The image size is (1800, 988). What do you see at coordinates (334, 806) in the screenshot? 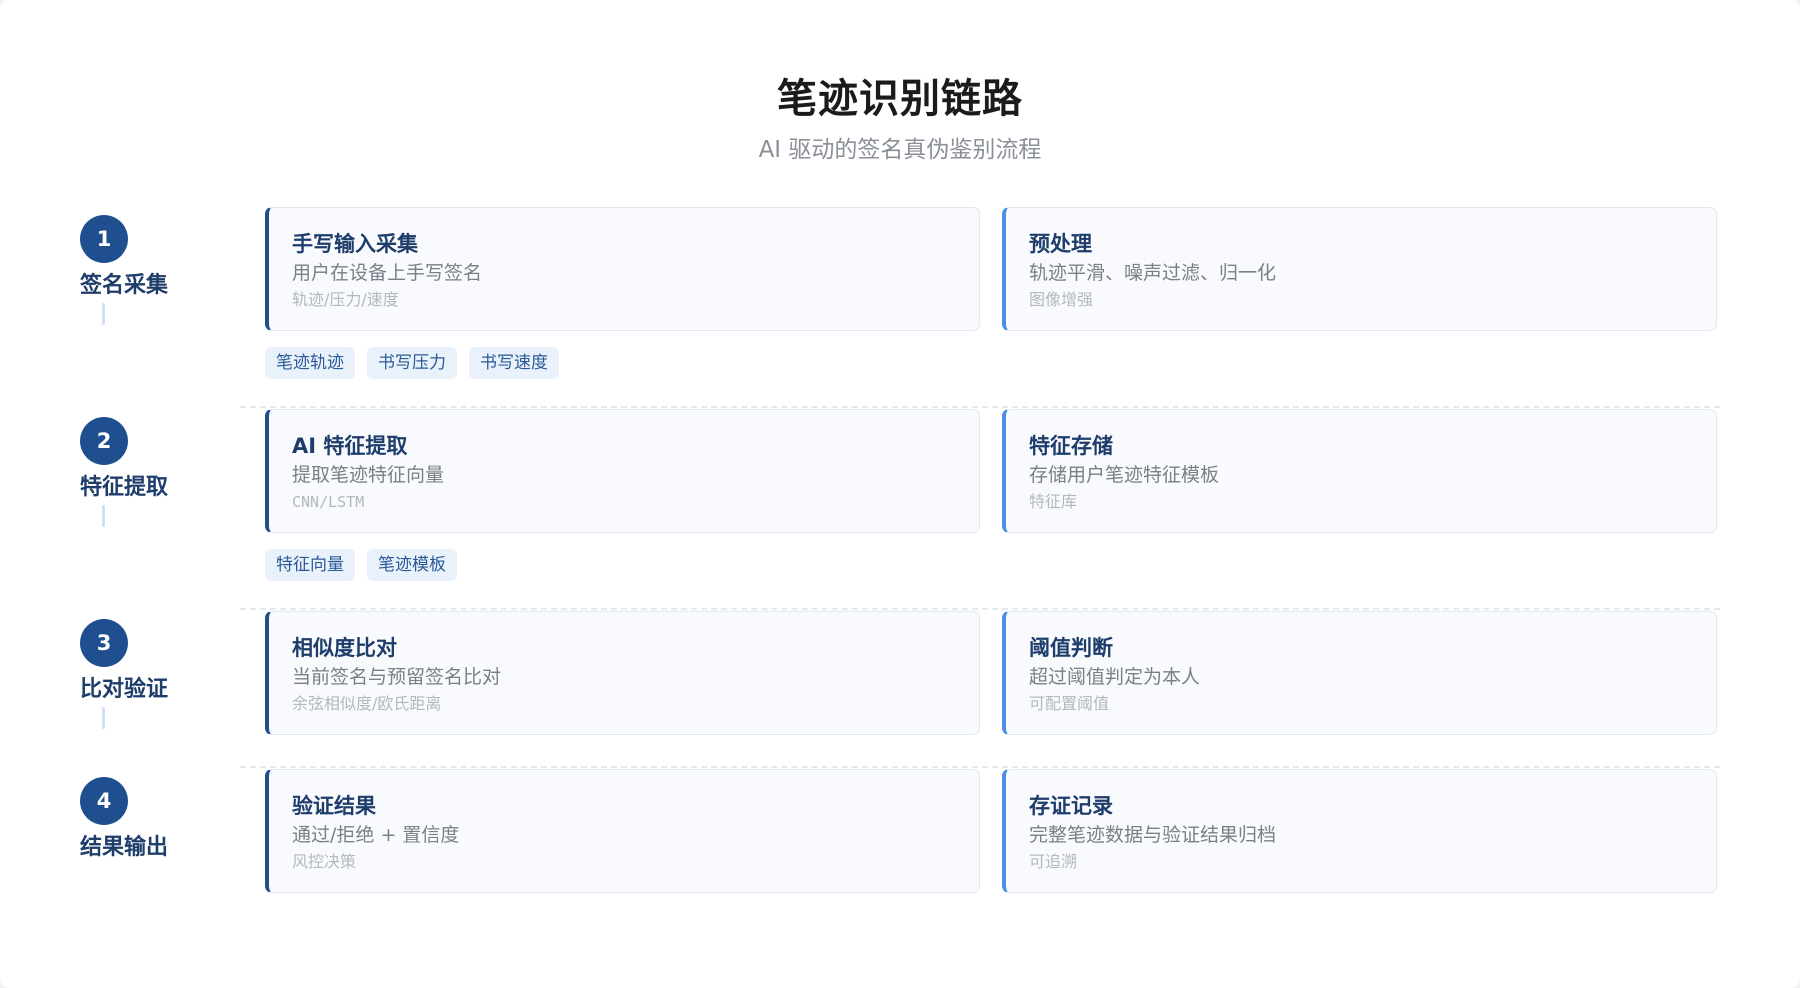
I see `card-title: 验证结果` at bounding box center [334, 806].